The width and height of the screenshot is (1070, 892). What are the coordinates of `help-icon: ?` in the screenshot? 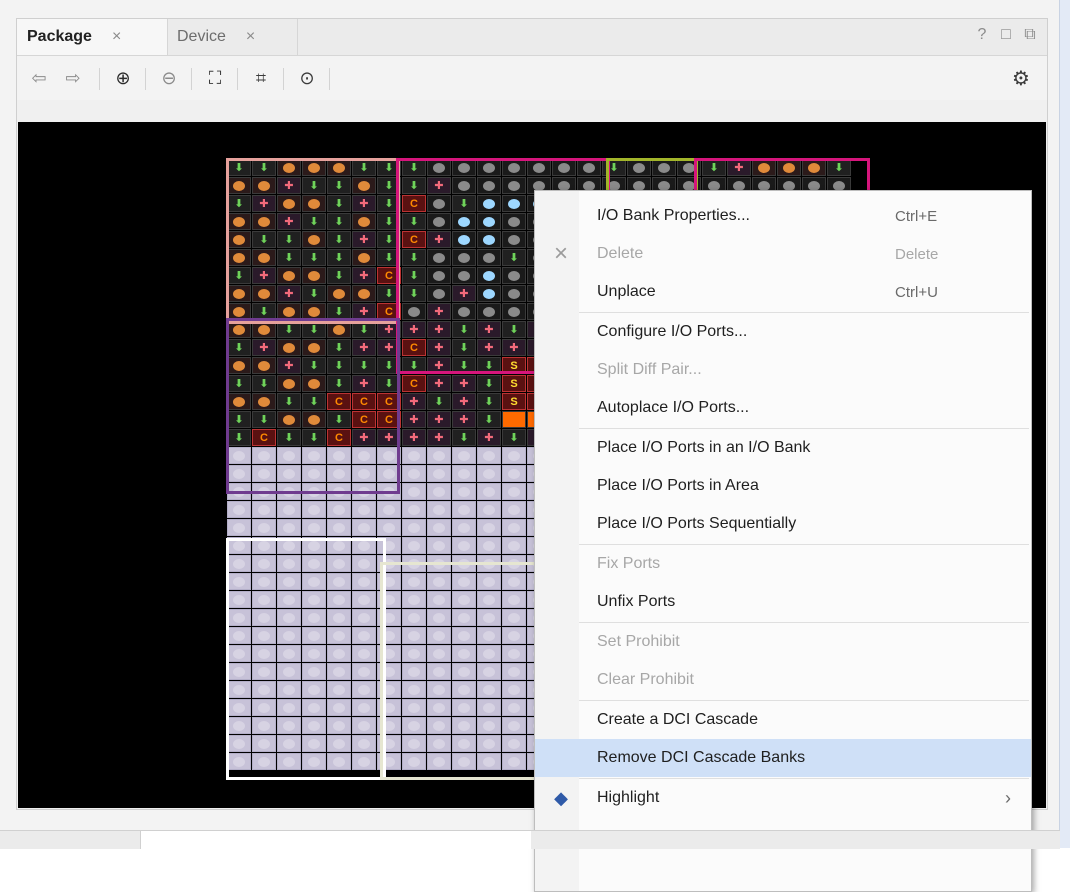 It's located at (982, 35).